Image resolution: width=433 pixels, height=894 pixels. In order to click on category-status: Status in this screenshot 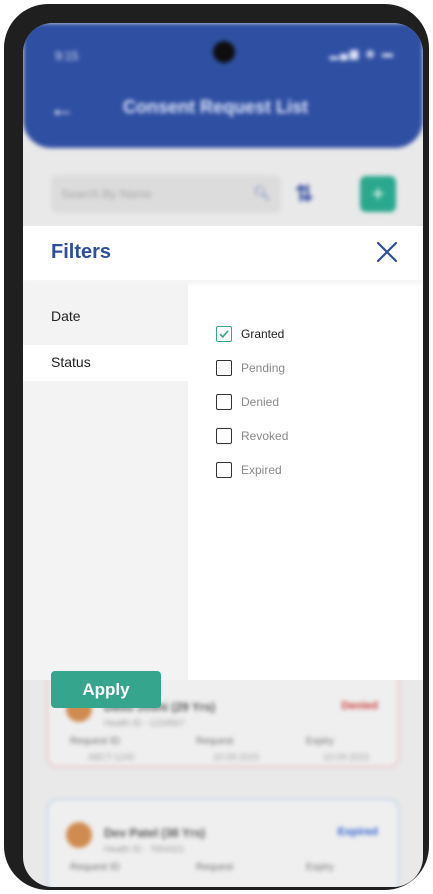, I will do `click(105, 363)`.